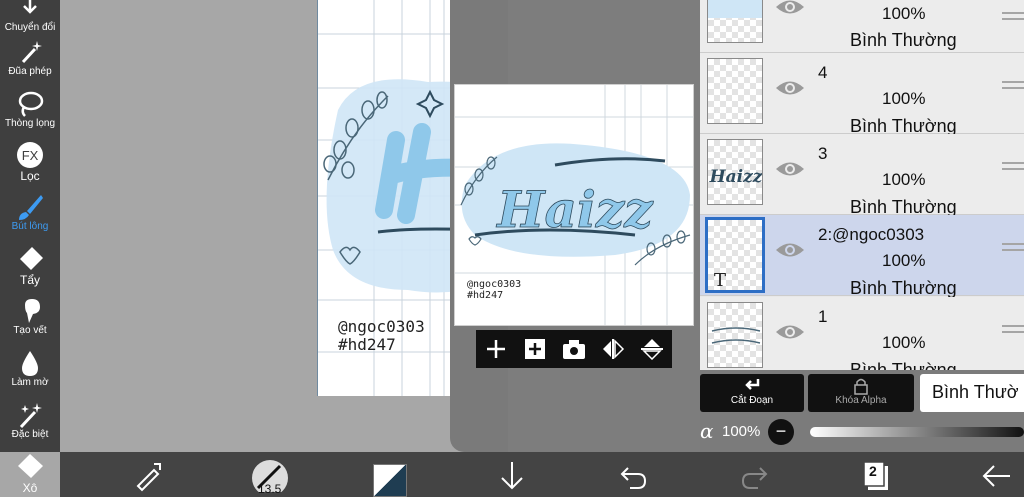 The image size is (1024, 497). I want to click on reference-artwork: Haizz @ngoc0303 #hd247, so click(574, 205).